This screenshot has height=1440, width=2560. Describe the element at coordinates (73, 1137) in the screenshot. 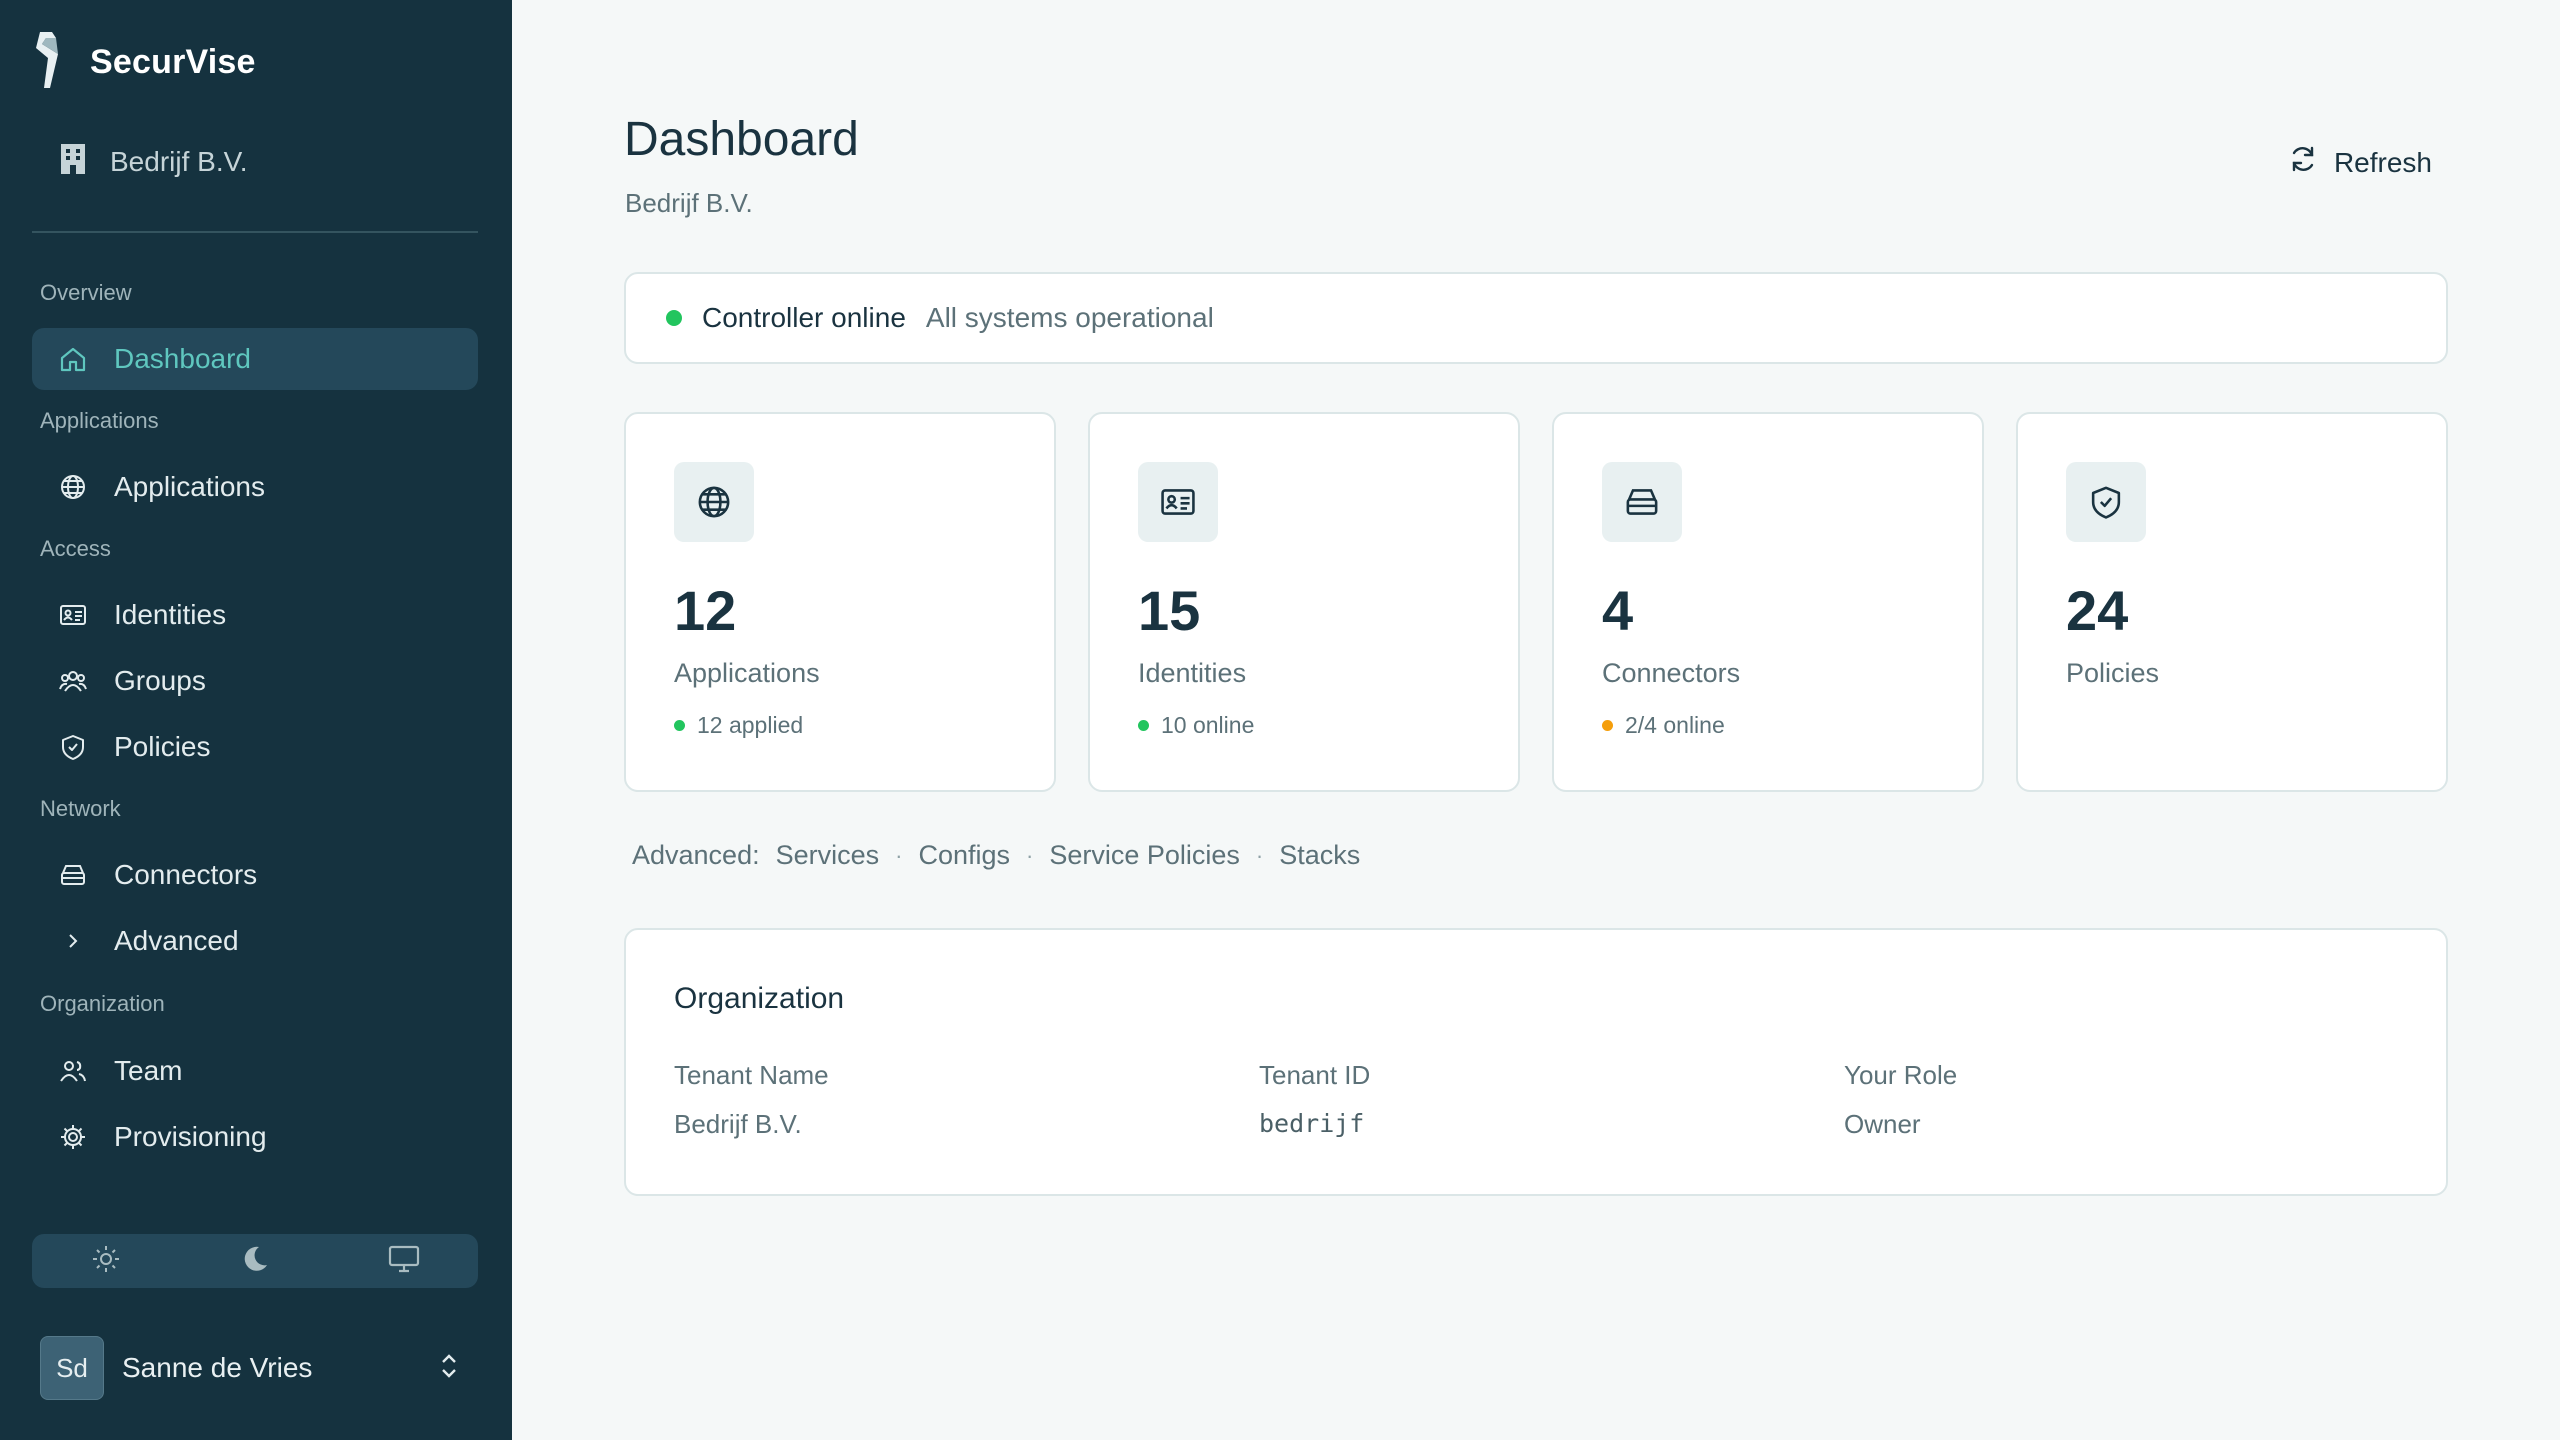

I see `gear-icon` at that location.